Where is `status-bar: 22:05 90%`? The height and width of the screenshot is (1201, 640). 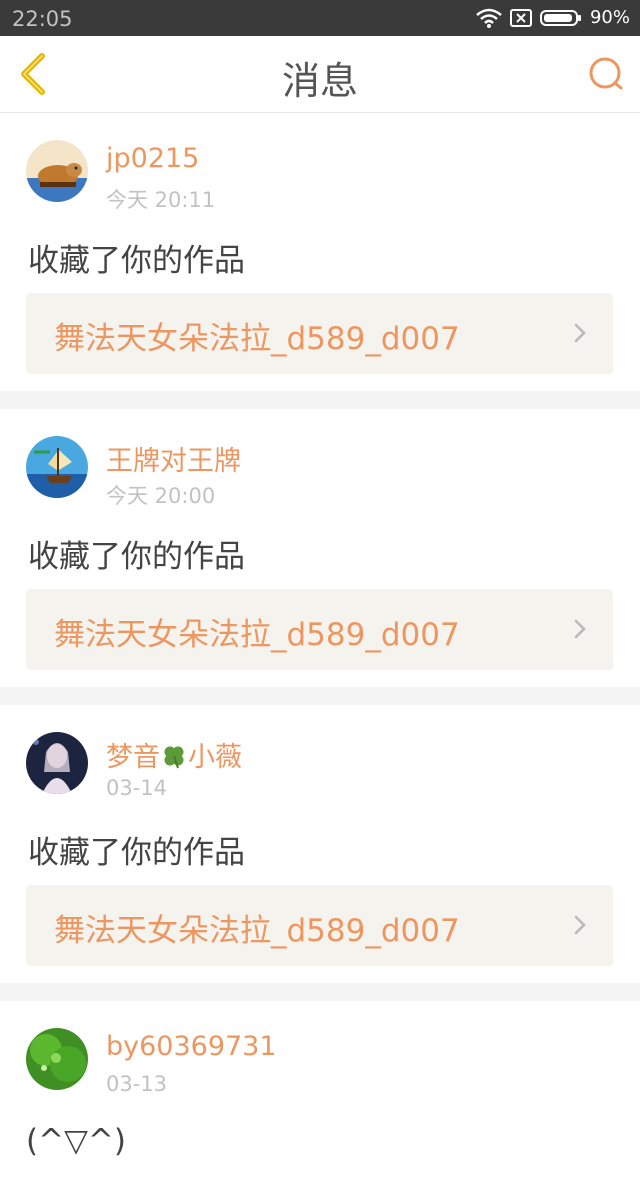 status-bar: 22:05 90% is located at coordinates (320, 18).